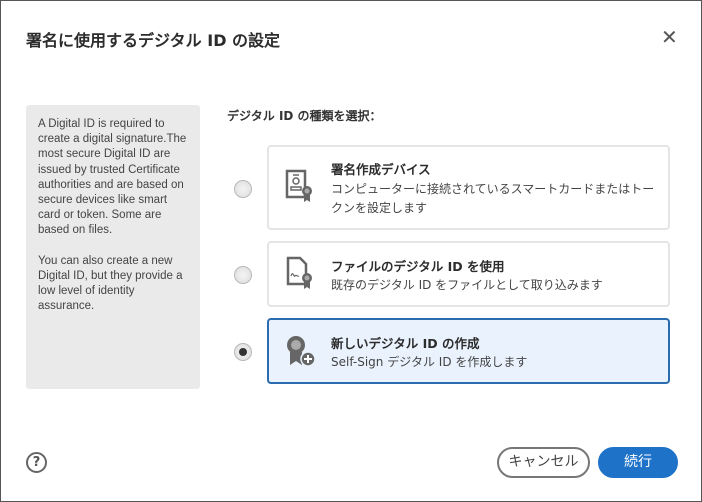 The width and height of the screenshot is (702, 502). Describe the element at coordinates (243, 189) in the screenshot. I see `radio-signature-device` at that location.